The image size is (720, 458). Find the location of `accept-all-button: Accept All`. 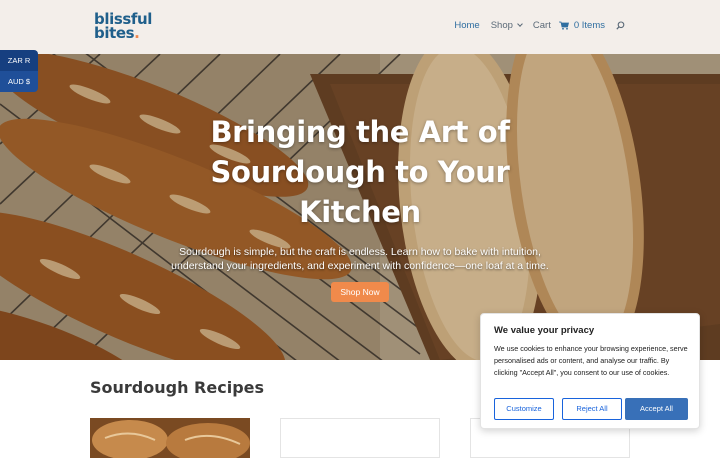

accept-all-button: Accept All is located at coordinates (656, 409).